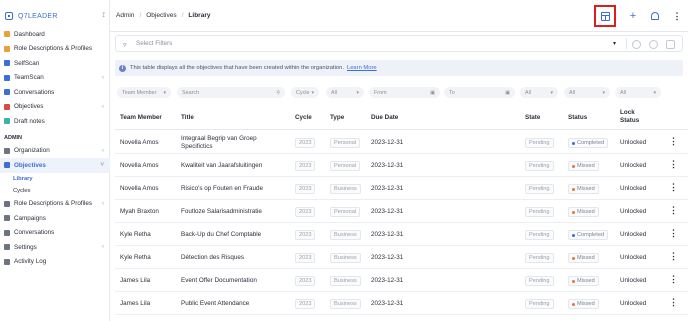 The image size is (688, 321). What do you see at coordinates (55, 34) in the screenshot?
I see `sidebar-item-dashboard: Dashboard` at bounding box center [55, 34].